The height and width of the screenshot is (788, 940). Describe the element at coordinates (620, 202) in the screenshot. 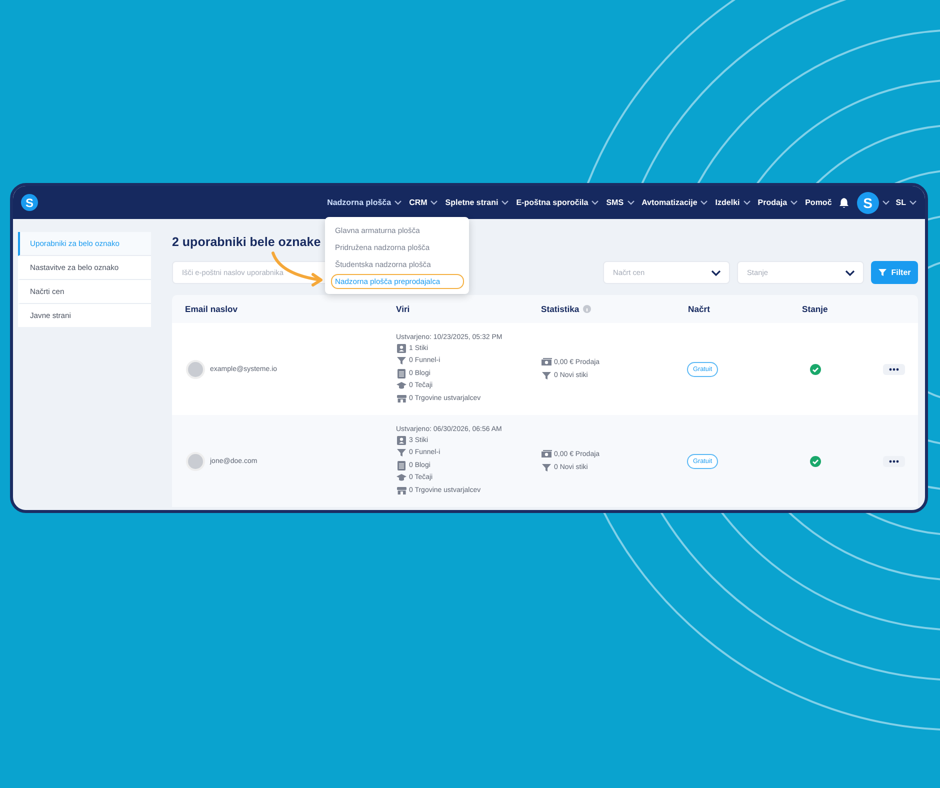

I see `nav-menu-item: SMS` at that location.